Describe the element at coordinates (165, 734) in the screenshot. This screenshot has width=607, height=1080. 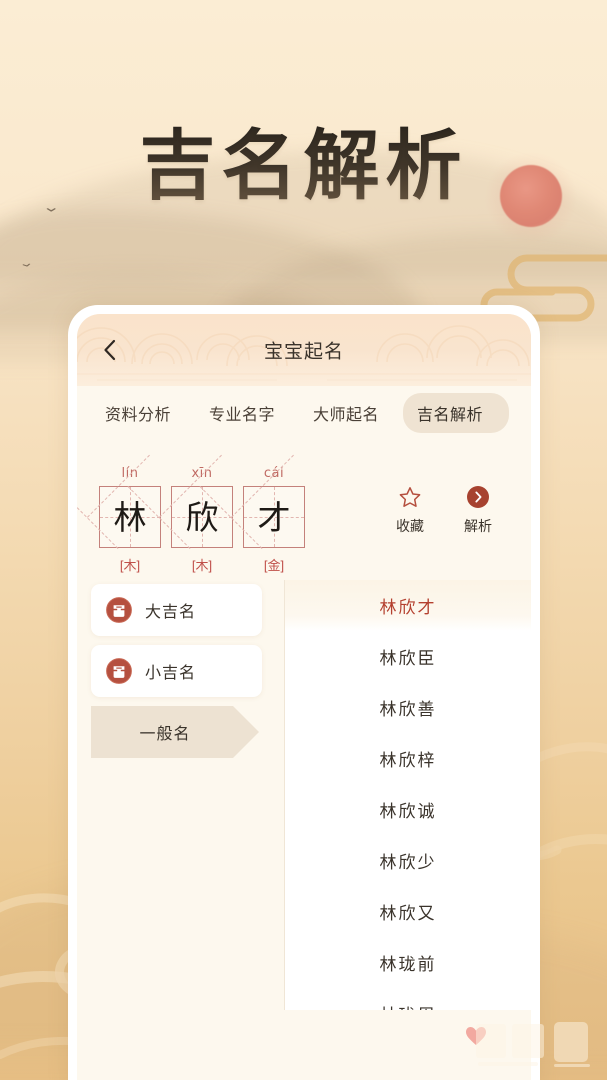
I see `category-label: 一般名` at that location.